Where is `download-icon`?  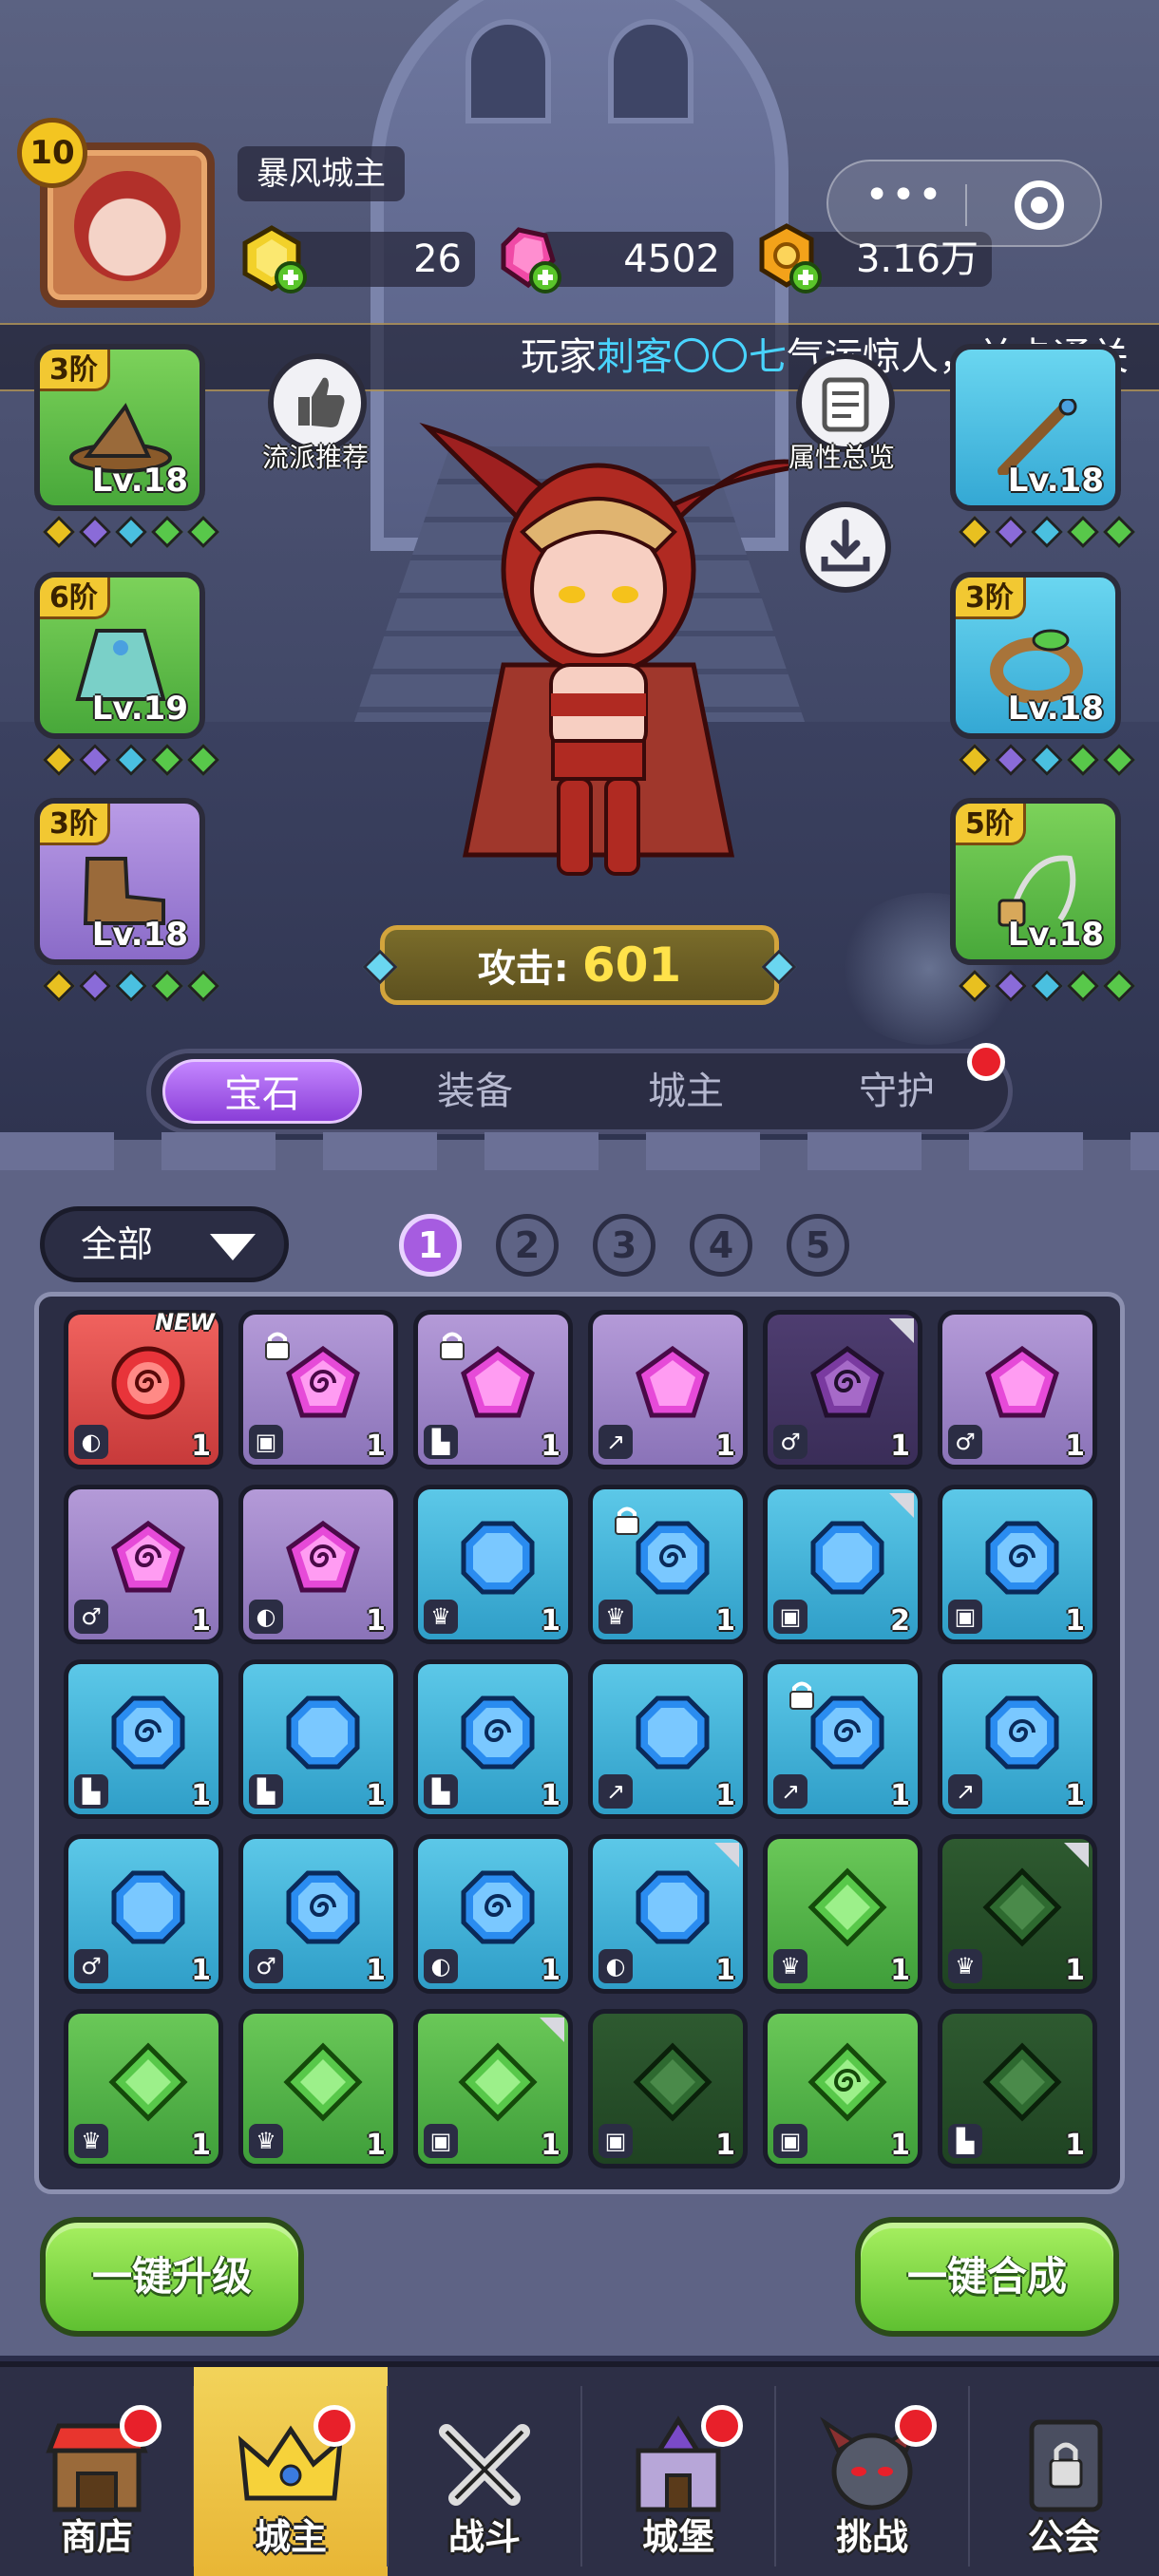
download-icon is located at coordinates (845, 545).